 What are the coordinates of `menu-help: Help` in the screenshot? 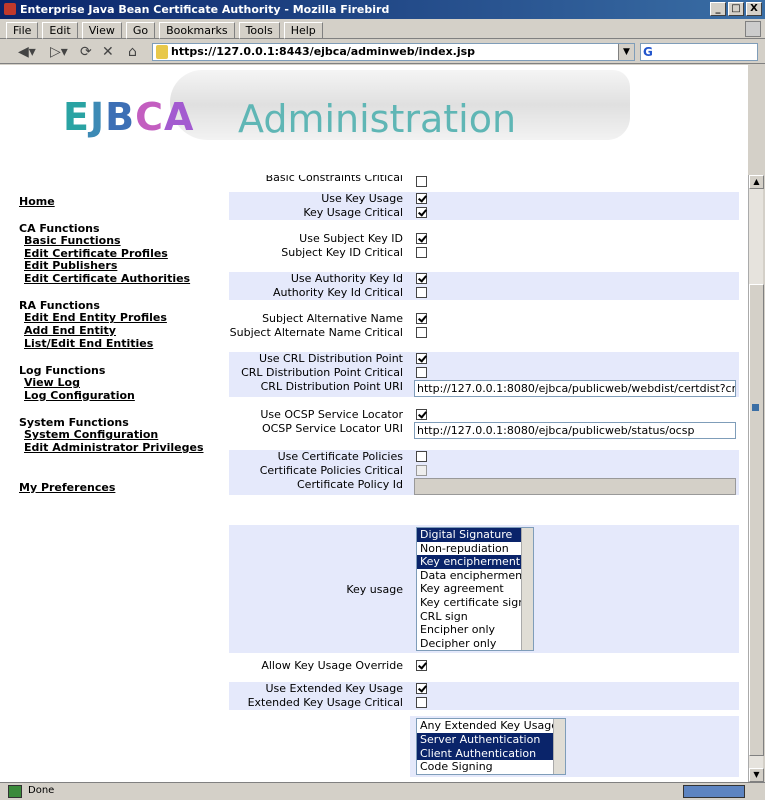 It's located at (303, 30).